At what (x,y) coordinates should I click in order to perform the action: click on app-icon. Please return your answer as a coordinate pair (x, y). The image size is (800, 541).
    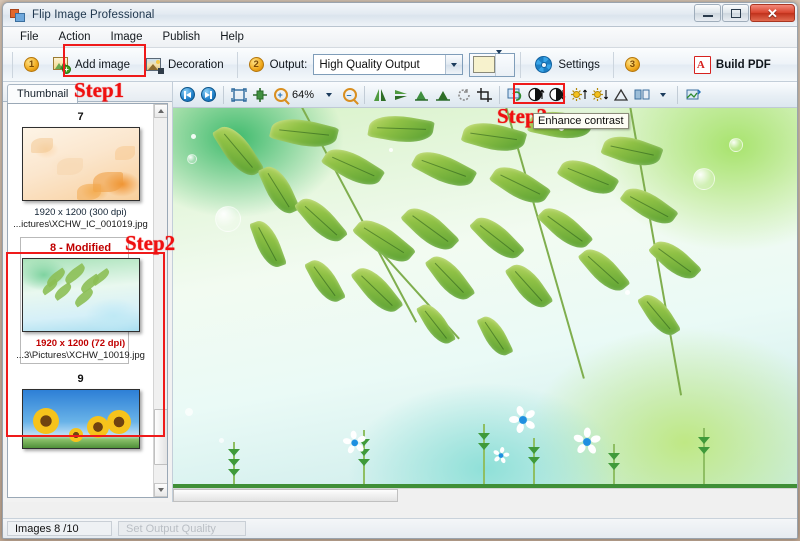
    Looking at the image, I should click on (18, 15).